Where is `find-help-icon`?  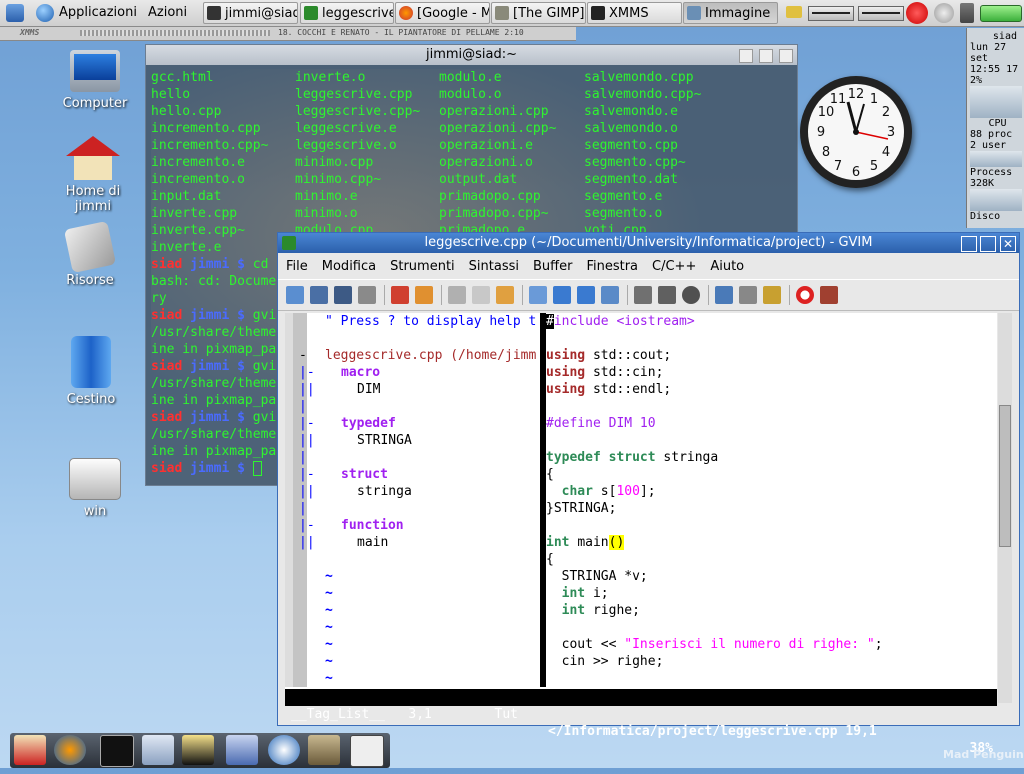 find-help-icon is located at coordinates (829, 295).